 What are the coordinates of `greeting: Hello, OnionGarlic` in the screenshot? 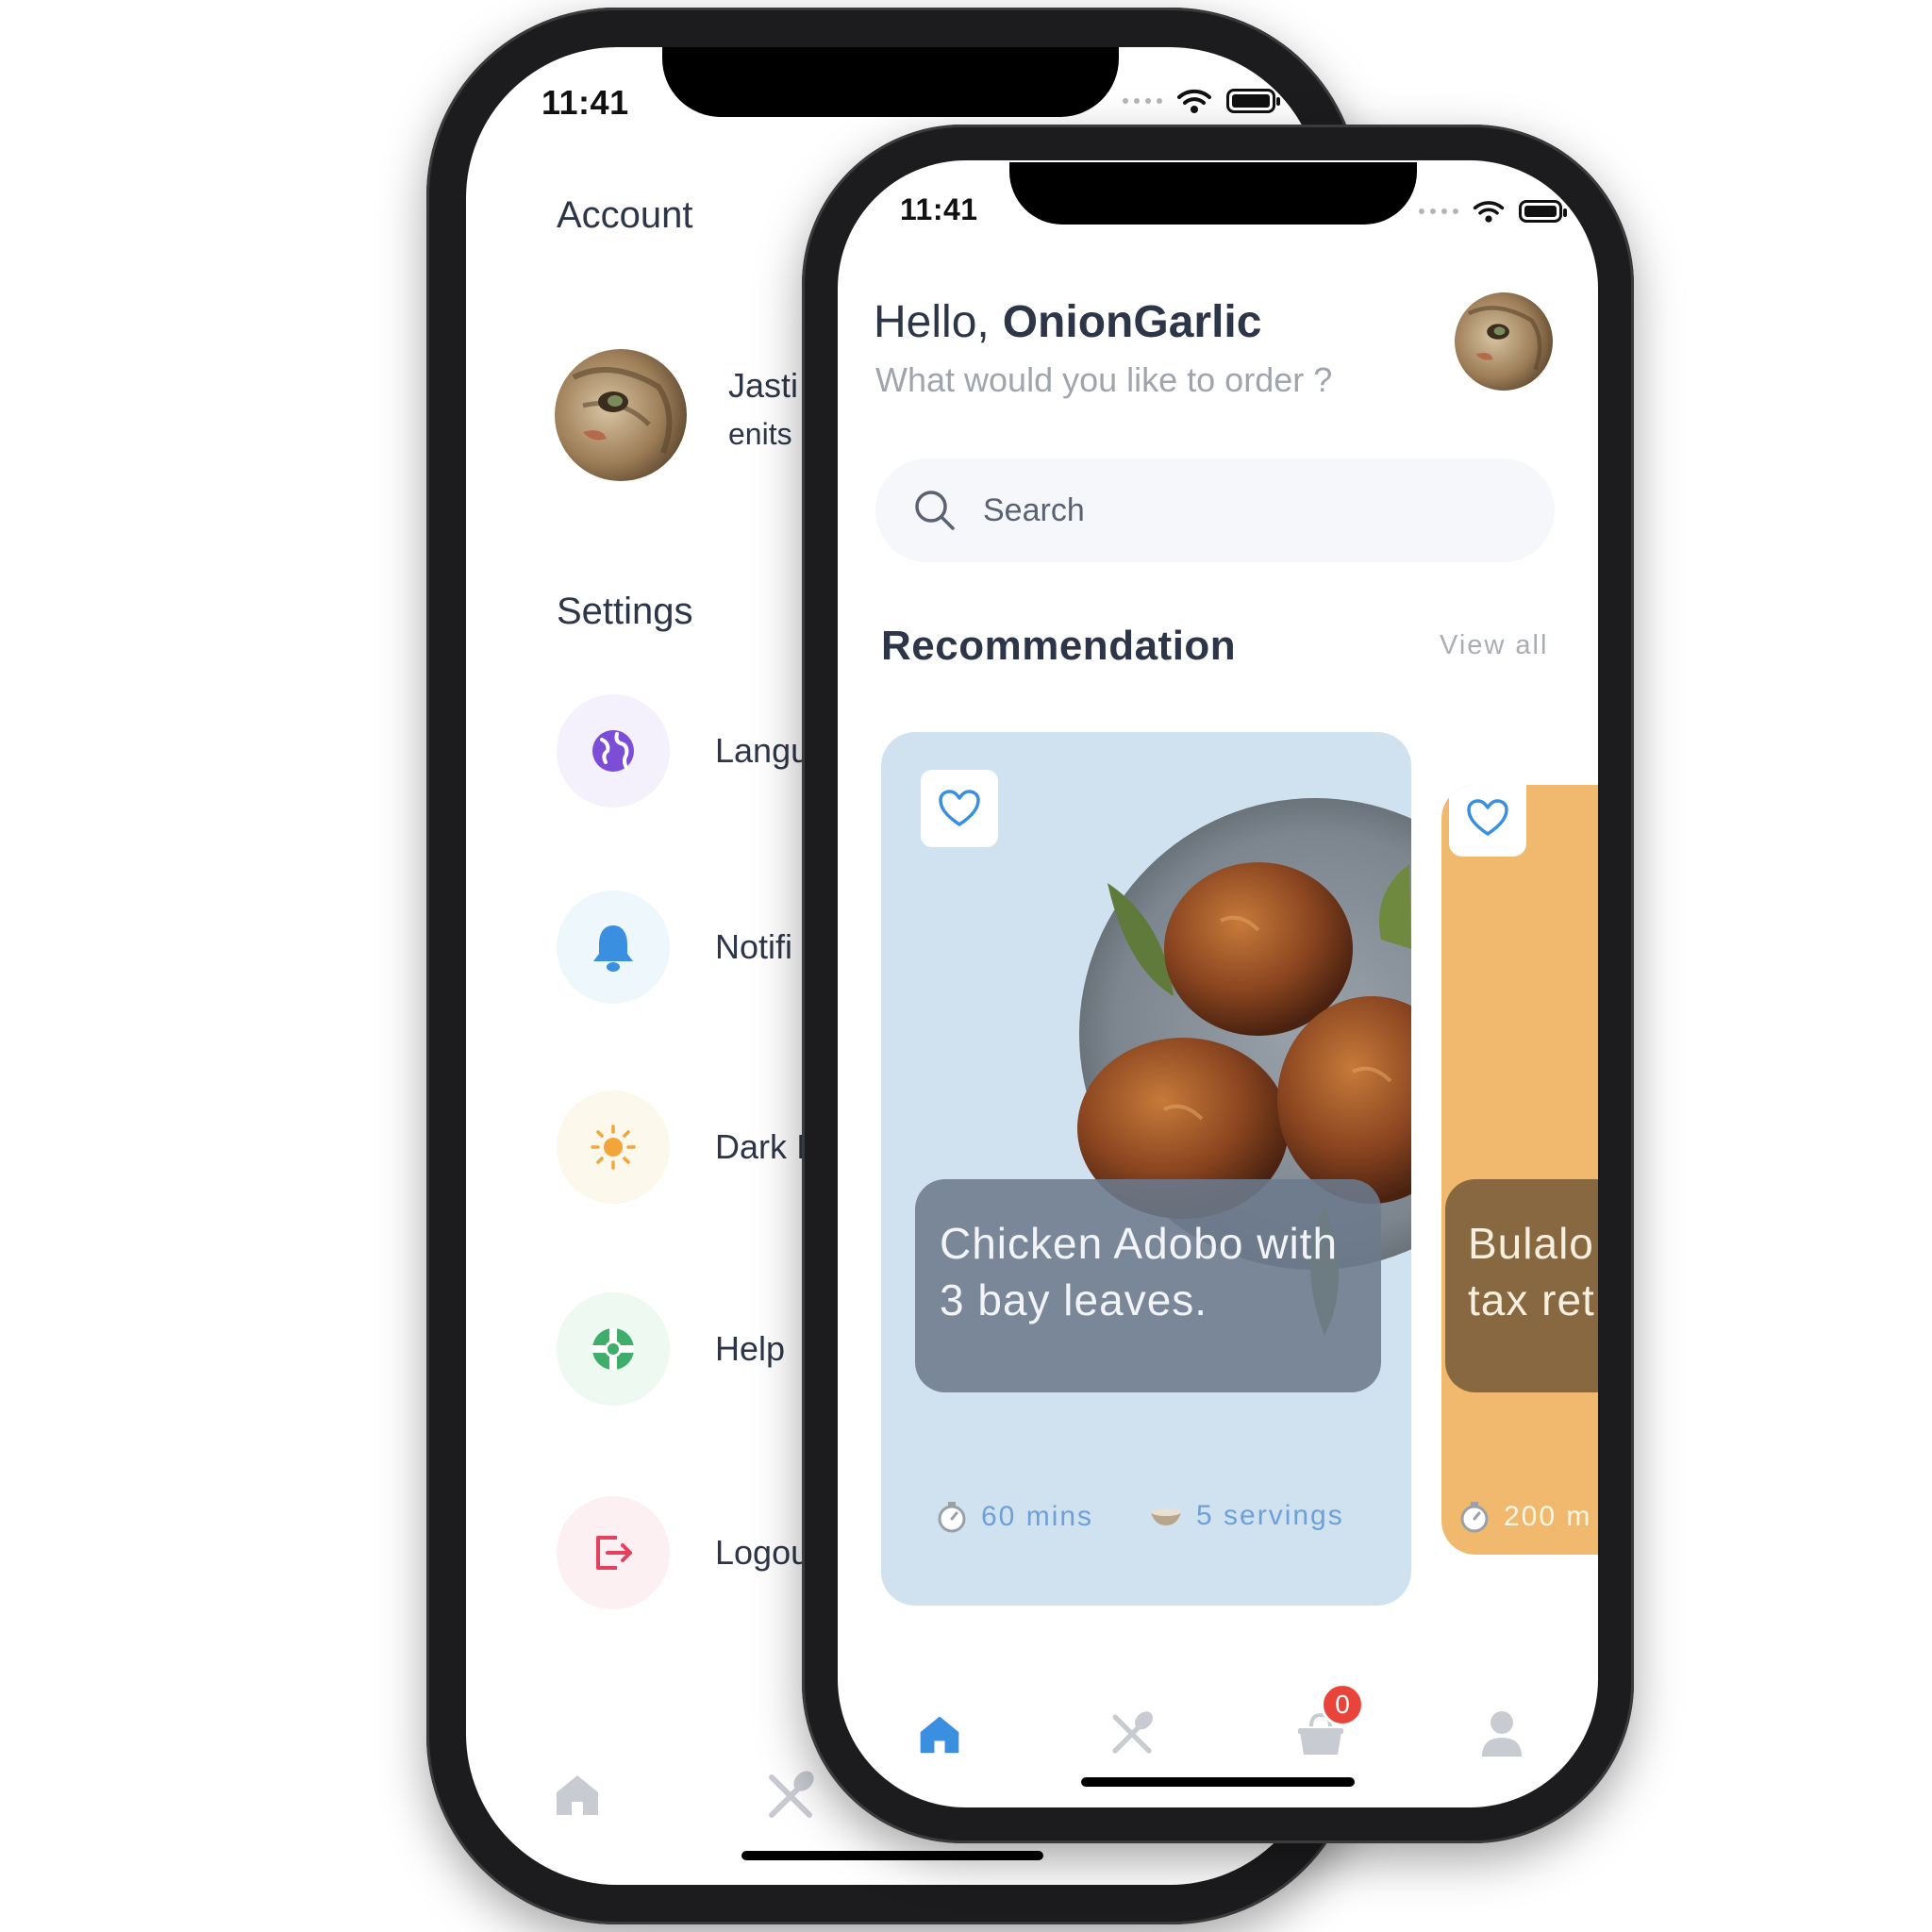 It's located at (1067, 322).